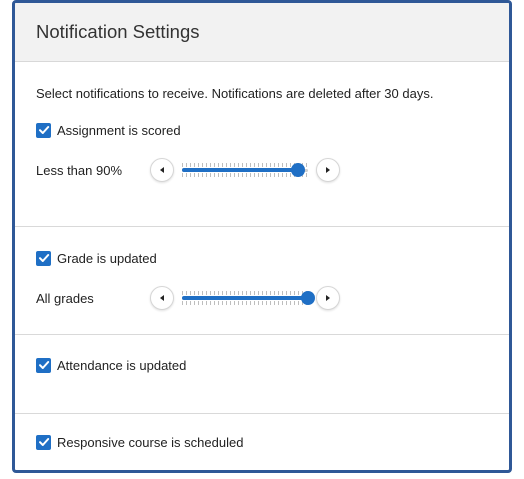 The image size is (524, 479). I want to click on checkbox-grade-updated, so click(43, 258).